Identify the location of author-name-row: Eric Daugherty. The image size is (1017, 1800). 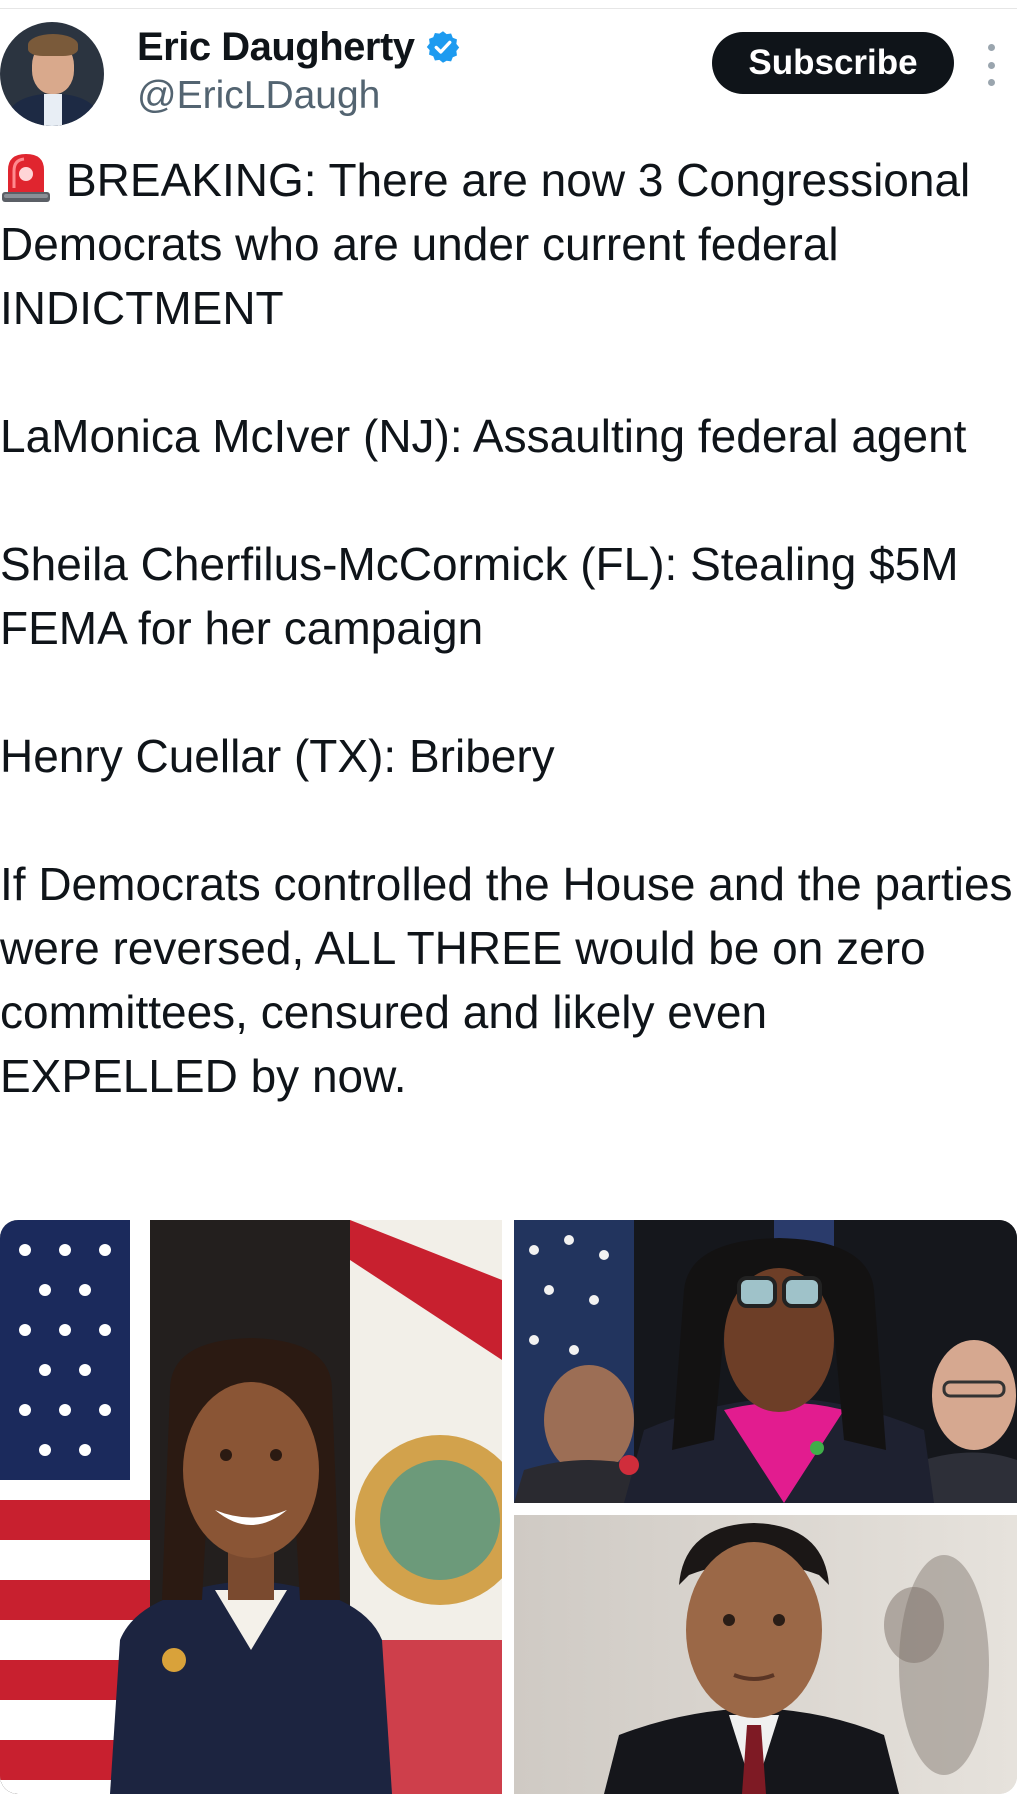
(299, 47).